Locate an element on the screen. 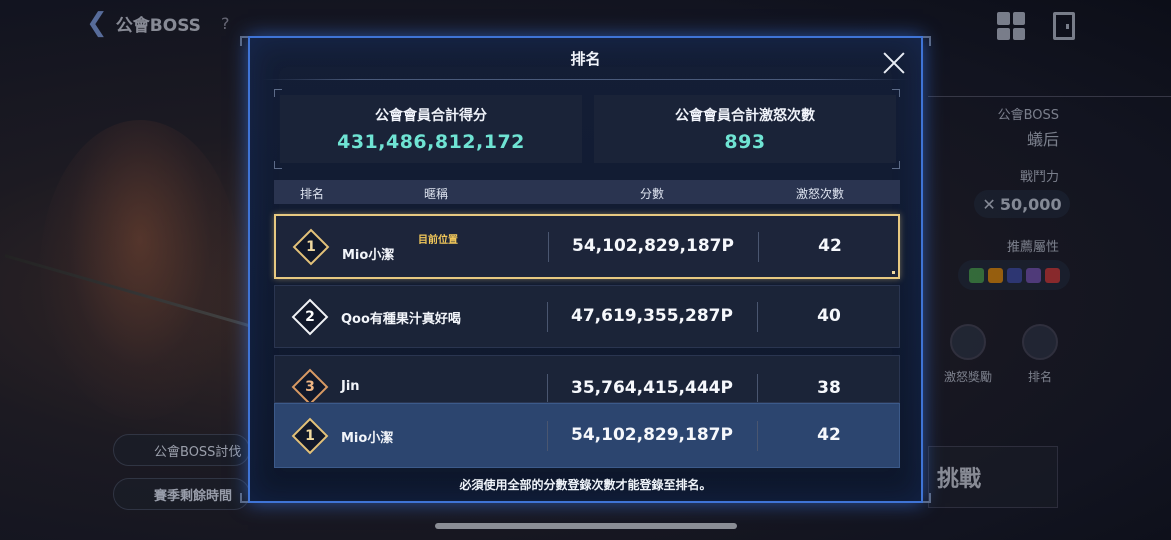 This screenshot has width=1171, height=540. sword-icon: ✕ is located at coordinates (989, 204).